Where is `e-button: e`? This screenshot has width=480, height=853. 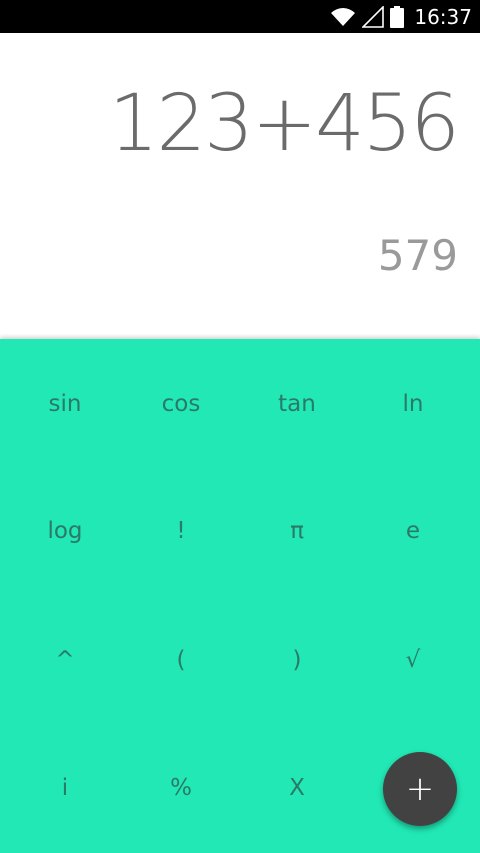
e-button: e is located at coordinates (413, 531).